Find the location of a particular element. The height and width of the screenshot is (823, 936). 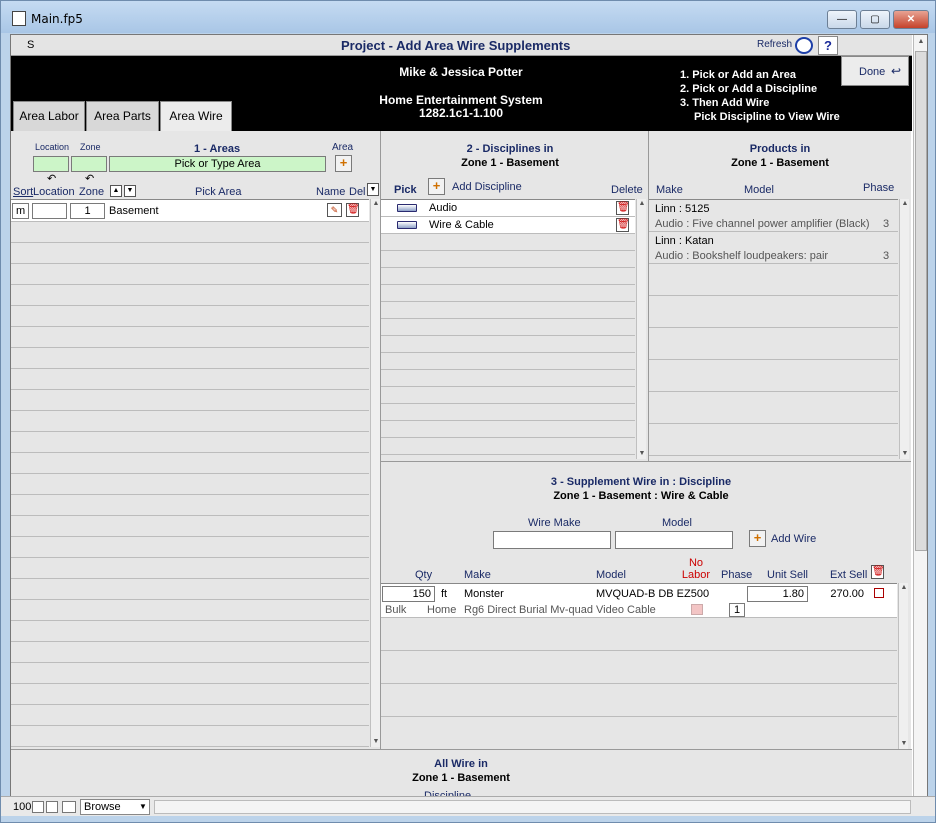

add-area-button: + is located at coordinates (343, 163).